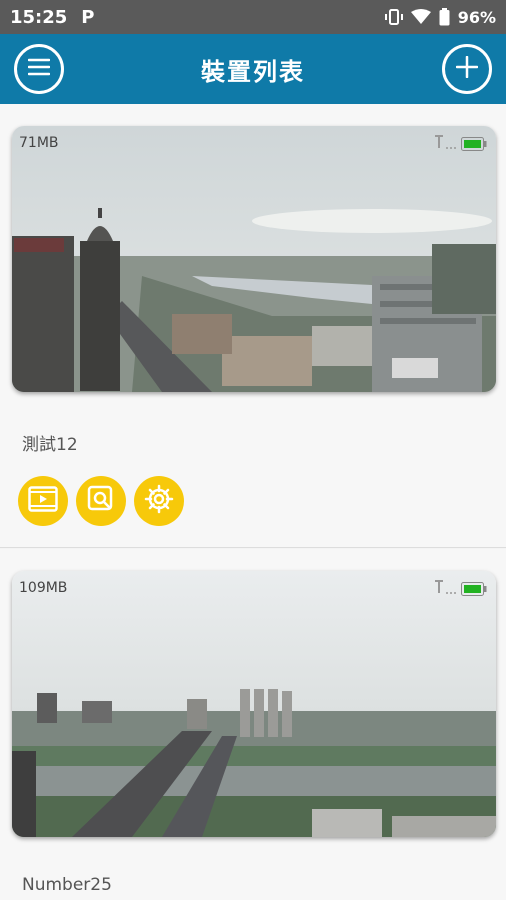 This screenshot has width=506, height=900. I want to click on menu-icon, so click(39, 69).